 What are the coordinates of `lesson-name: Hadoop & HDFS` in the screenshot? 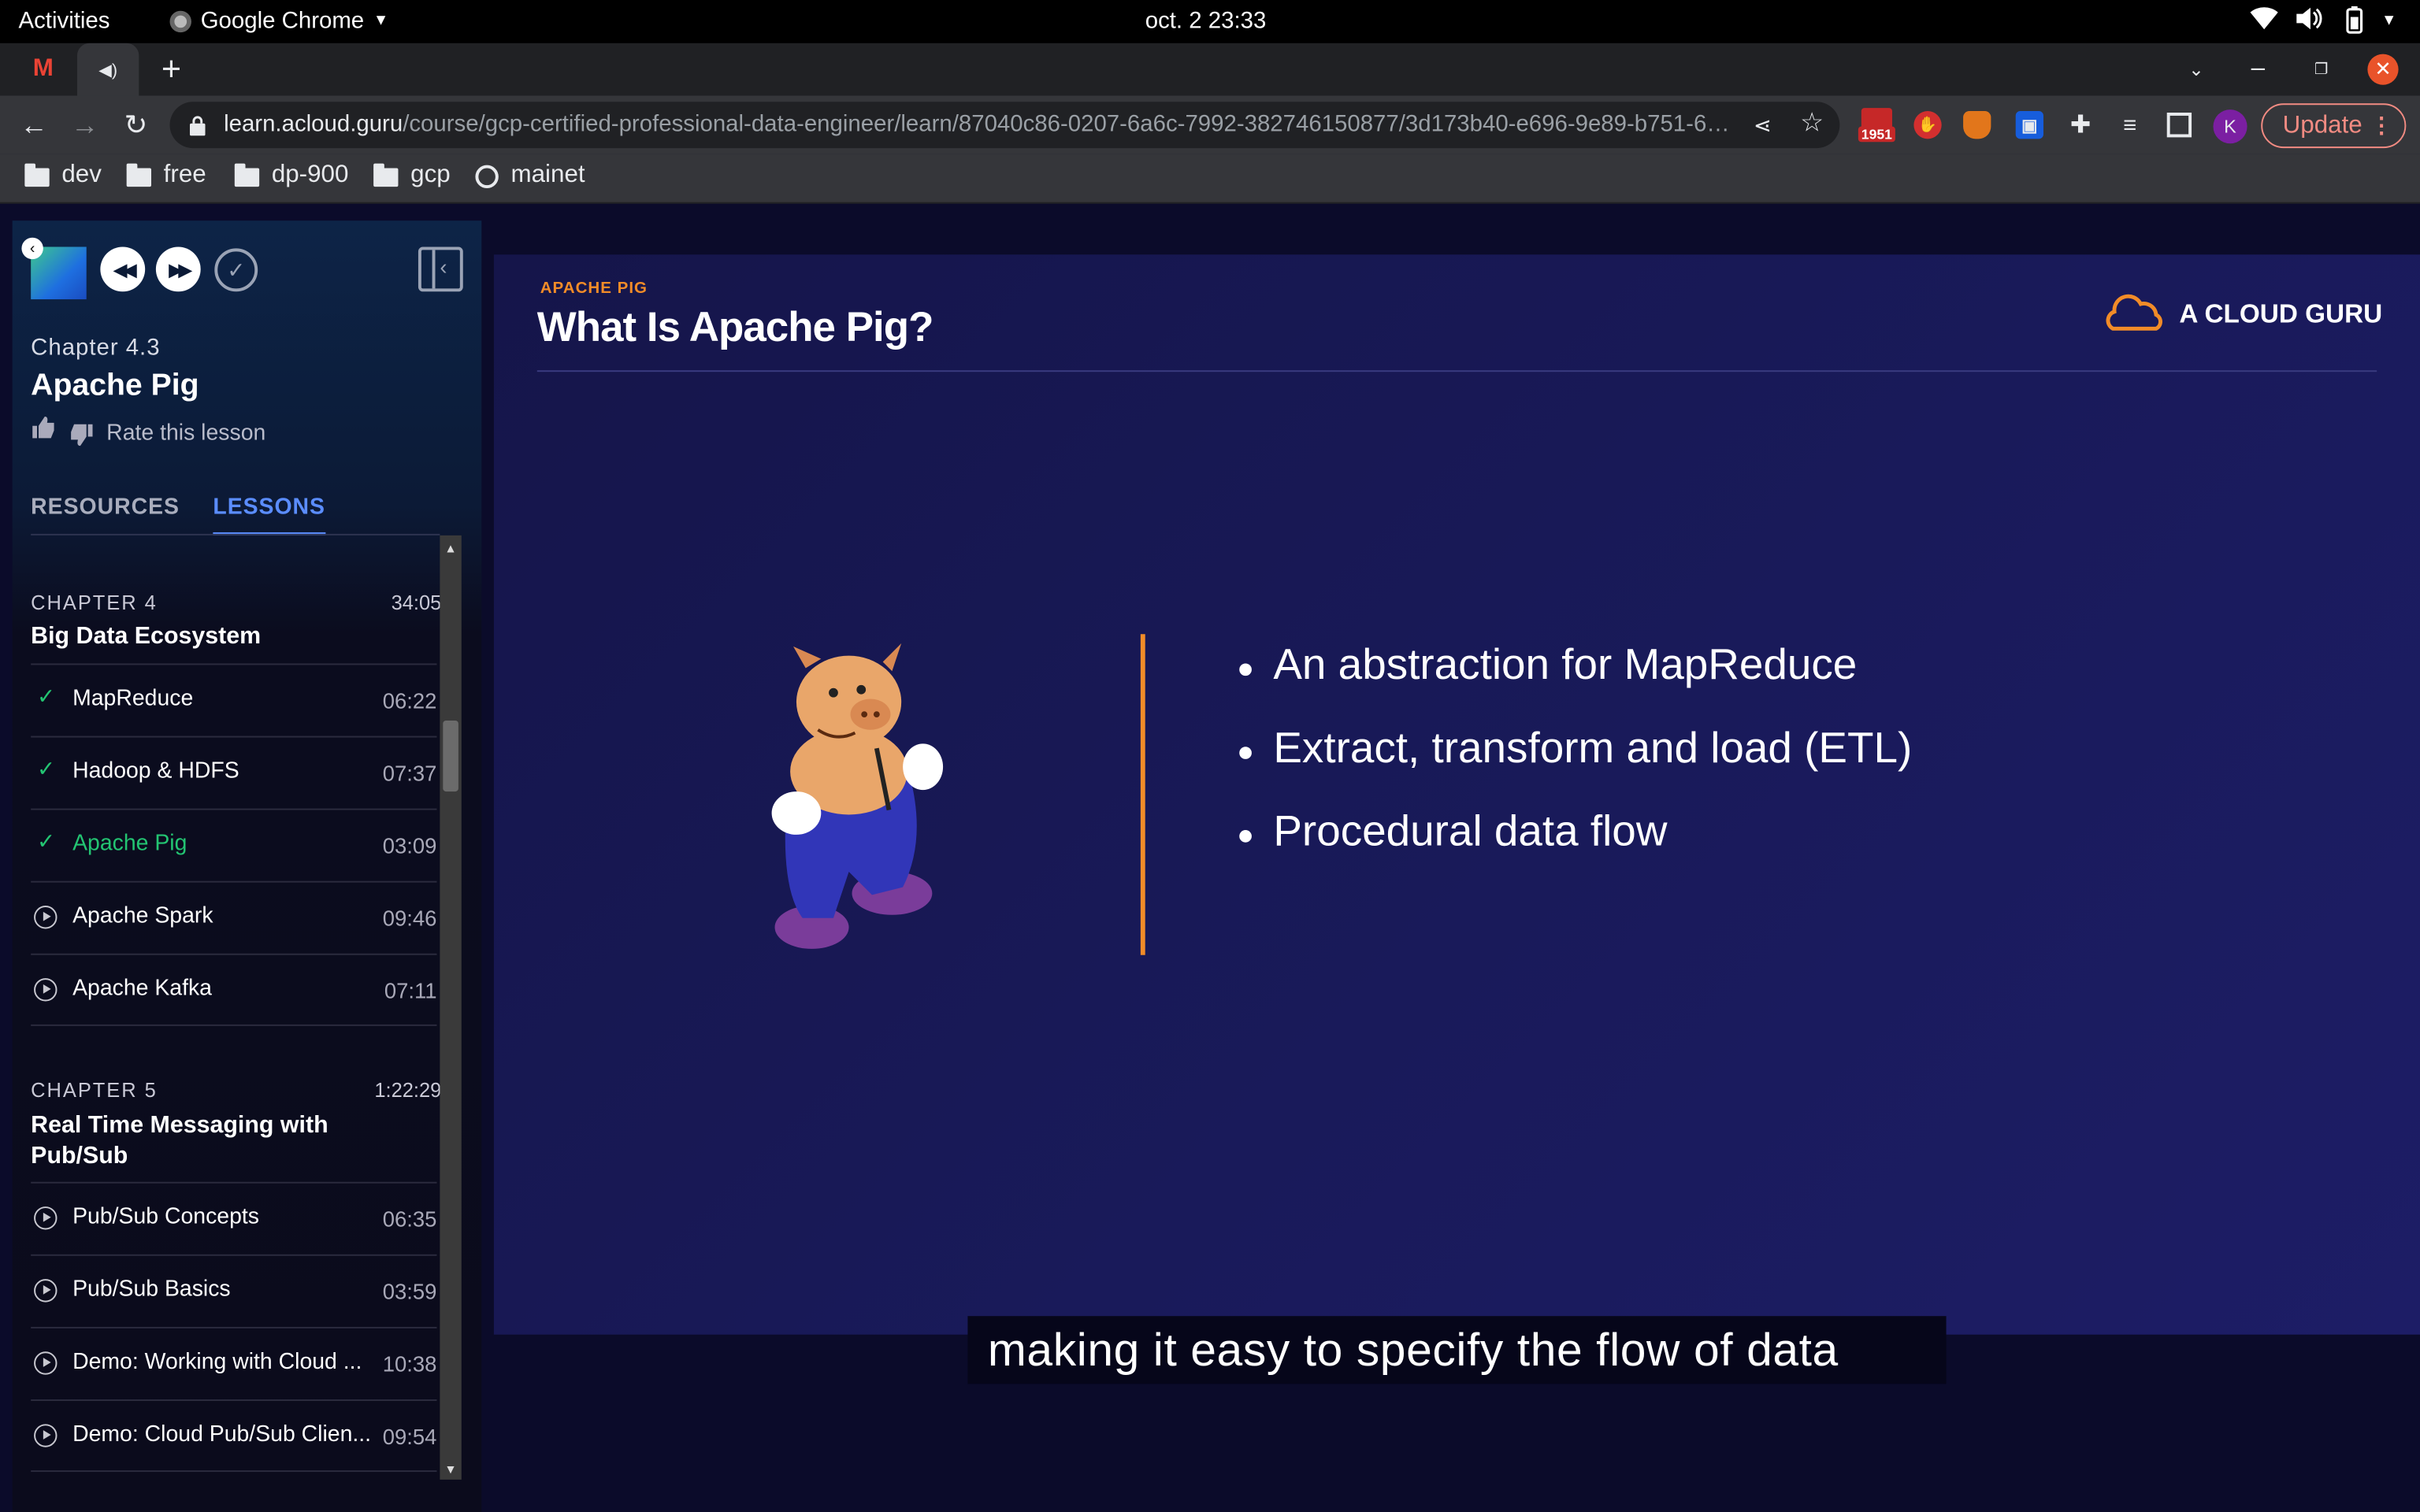 It's located at (155, 771).